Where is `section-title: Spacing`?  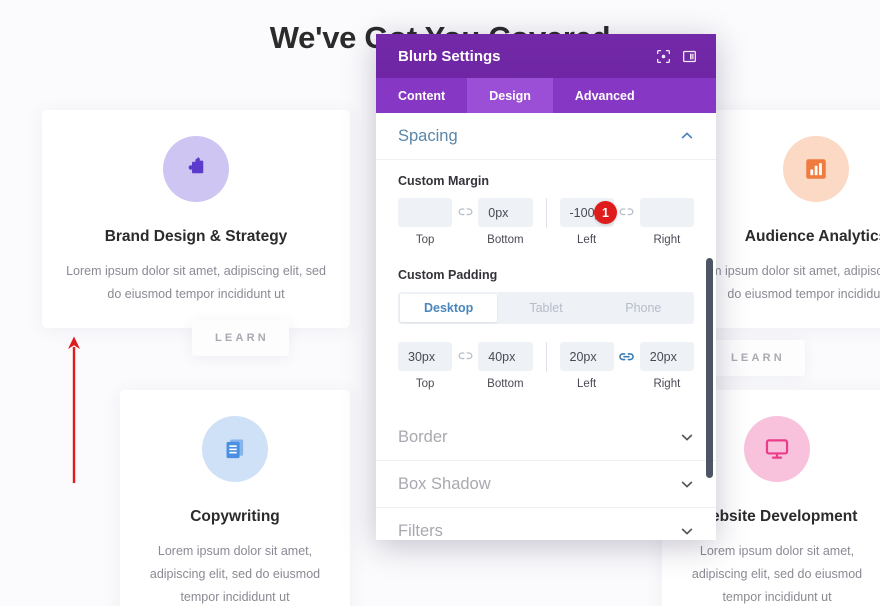
section-title: Spacing is located at coordinates (428, 135).